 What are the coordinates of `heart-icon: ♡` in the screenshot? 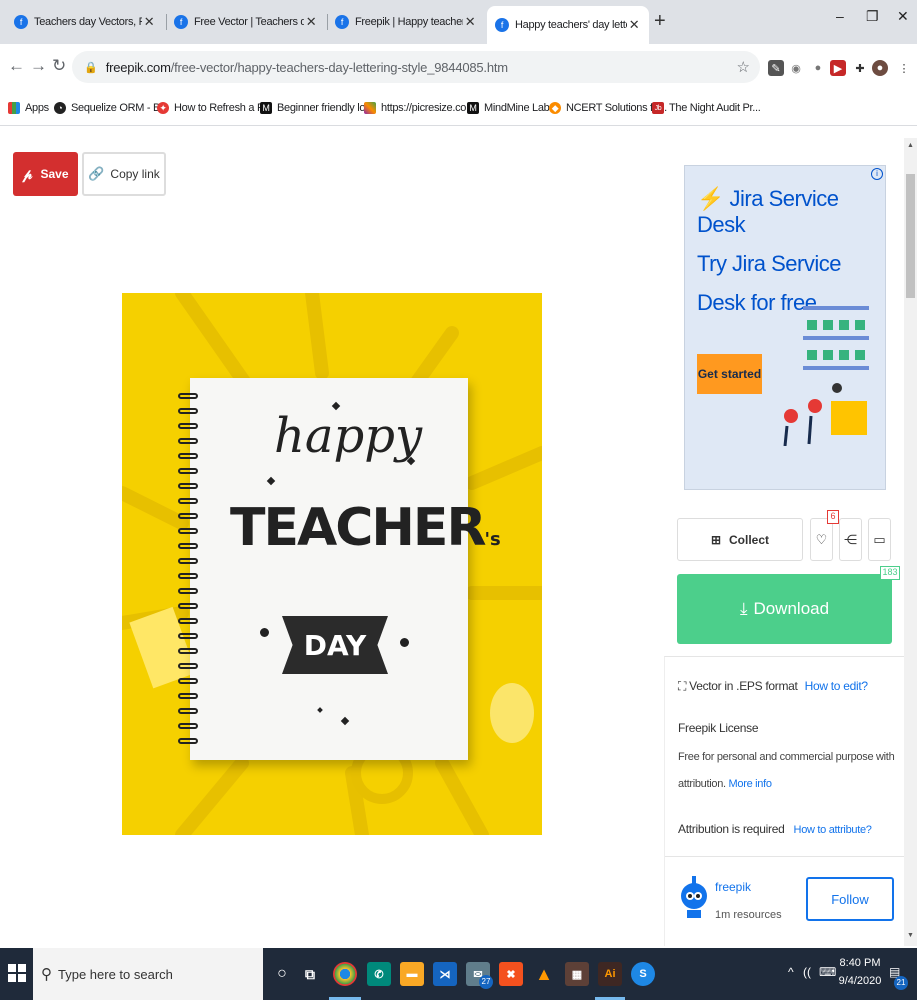 It's located at (821, 539).